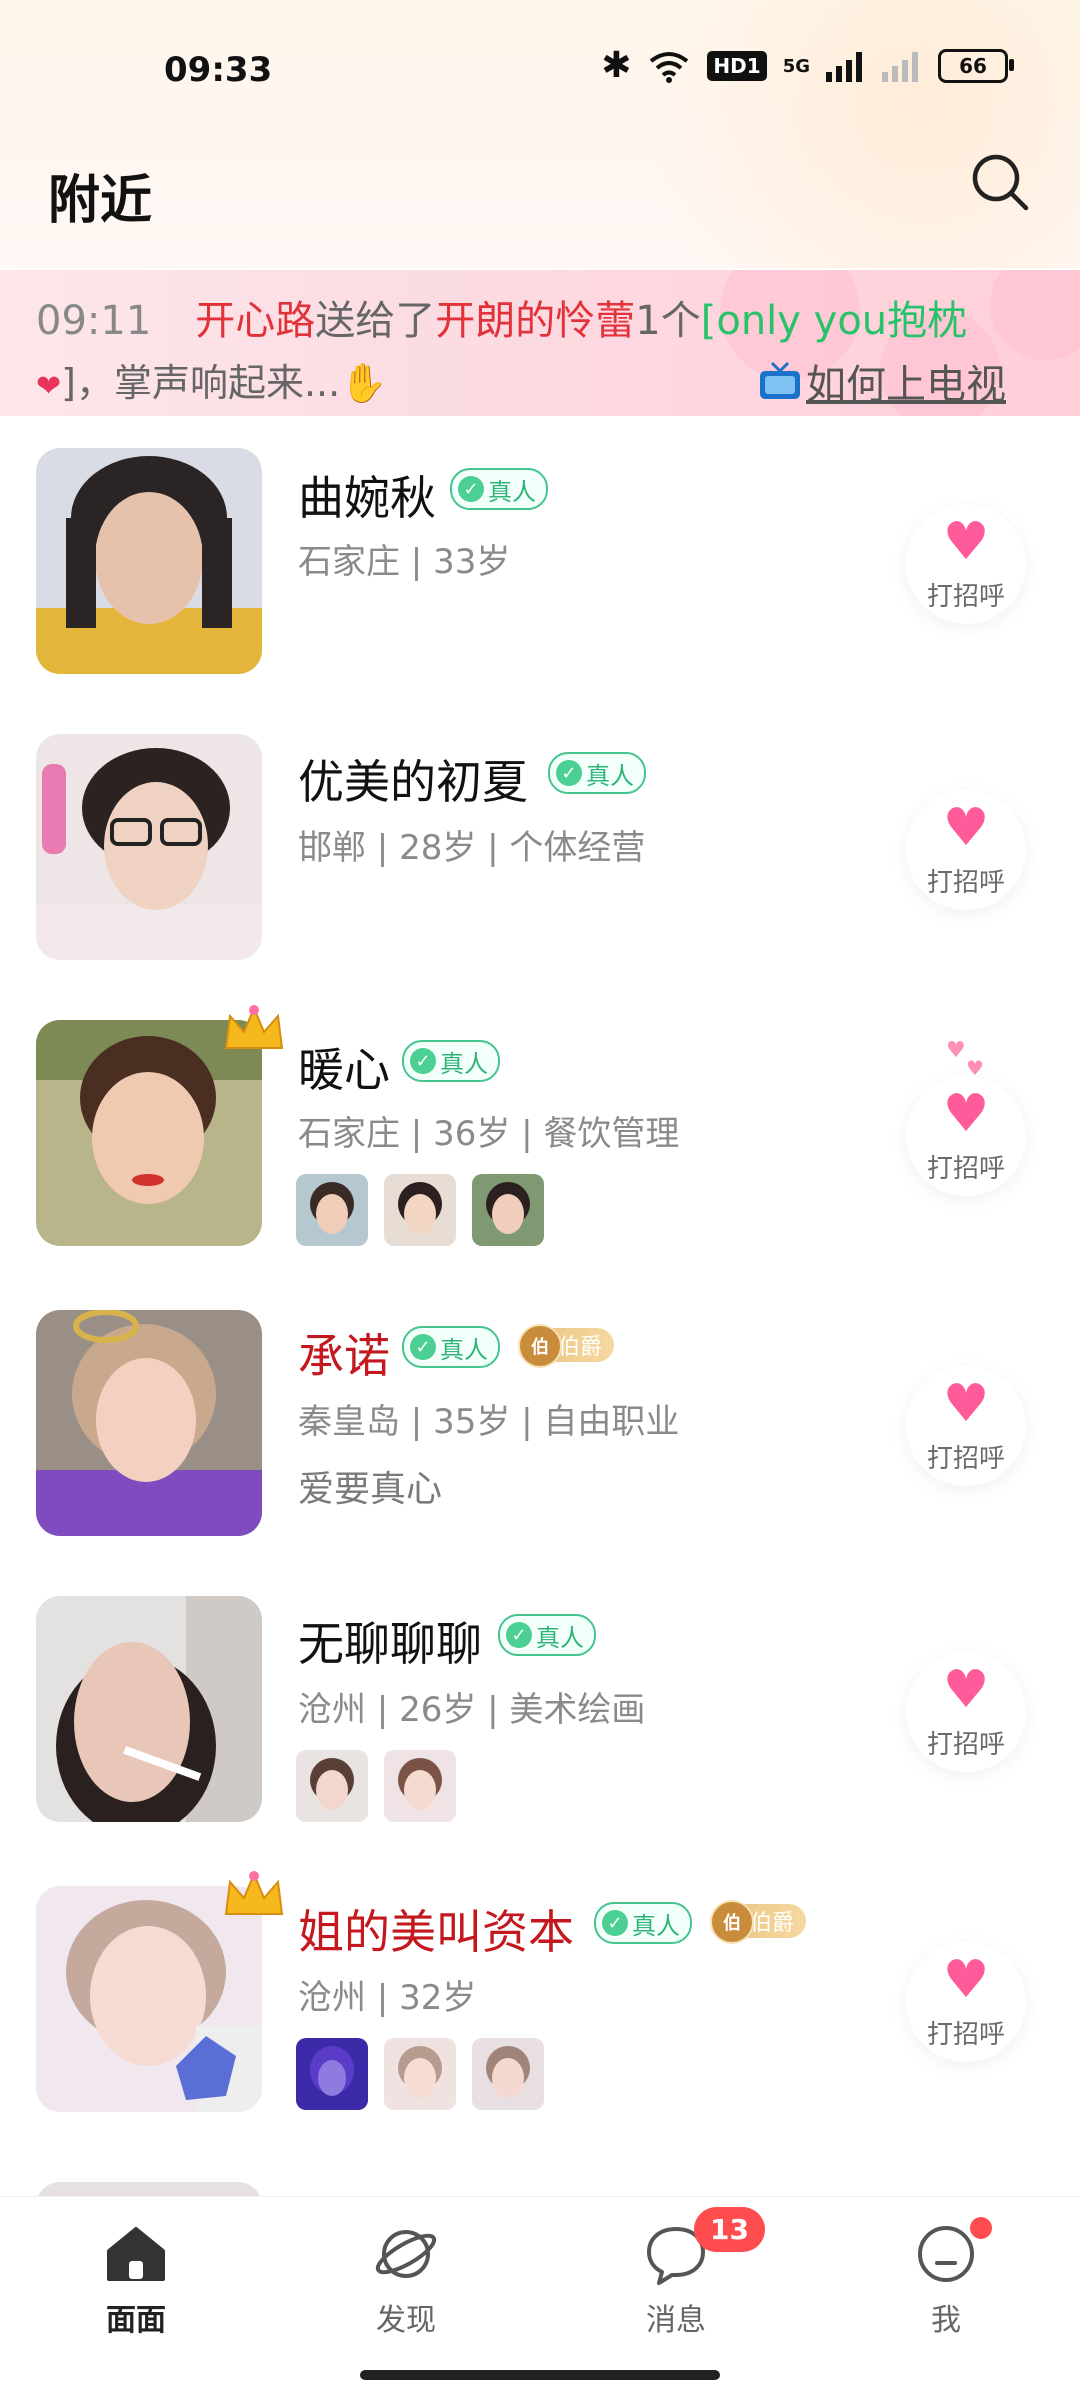  I want to click on floating-heart-icon: ♥, so click(956, 1050).